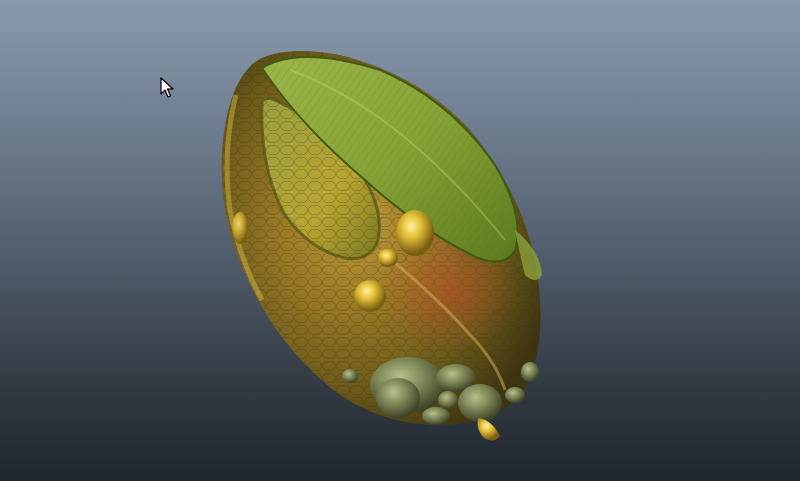  What do you see at coordinates (488, 429) in the screenshot?
I see `tip-spike` at bounding box center [488, 429].